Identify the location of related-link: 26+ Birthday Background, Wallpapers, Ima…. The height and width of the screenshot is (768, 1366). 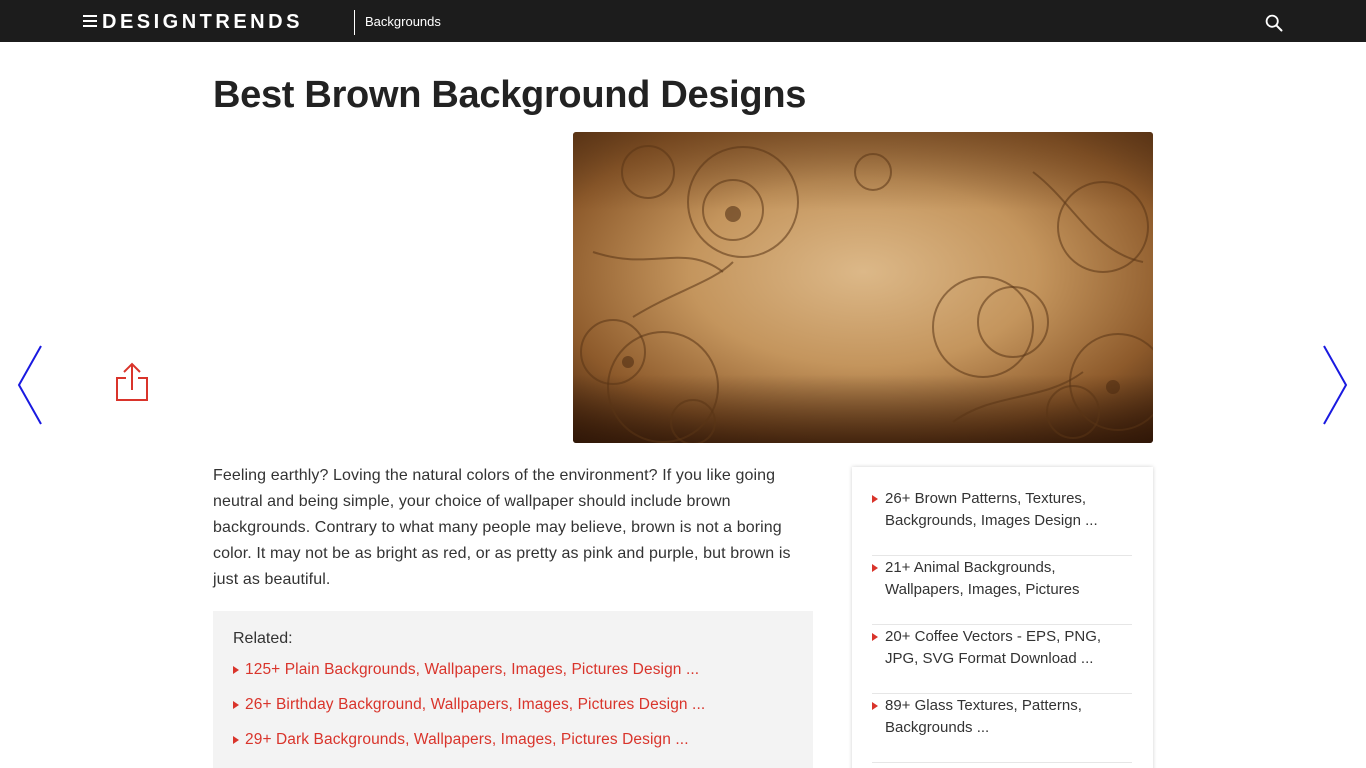
(475, 705).